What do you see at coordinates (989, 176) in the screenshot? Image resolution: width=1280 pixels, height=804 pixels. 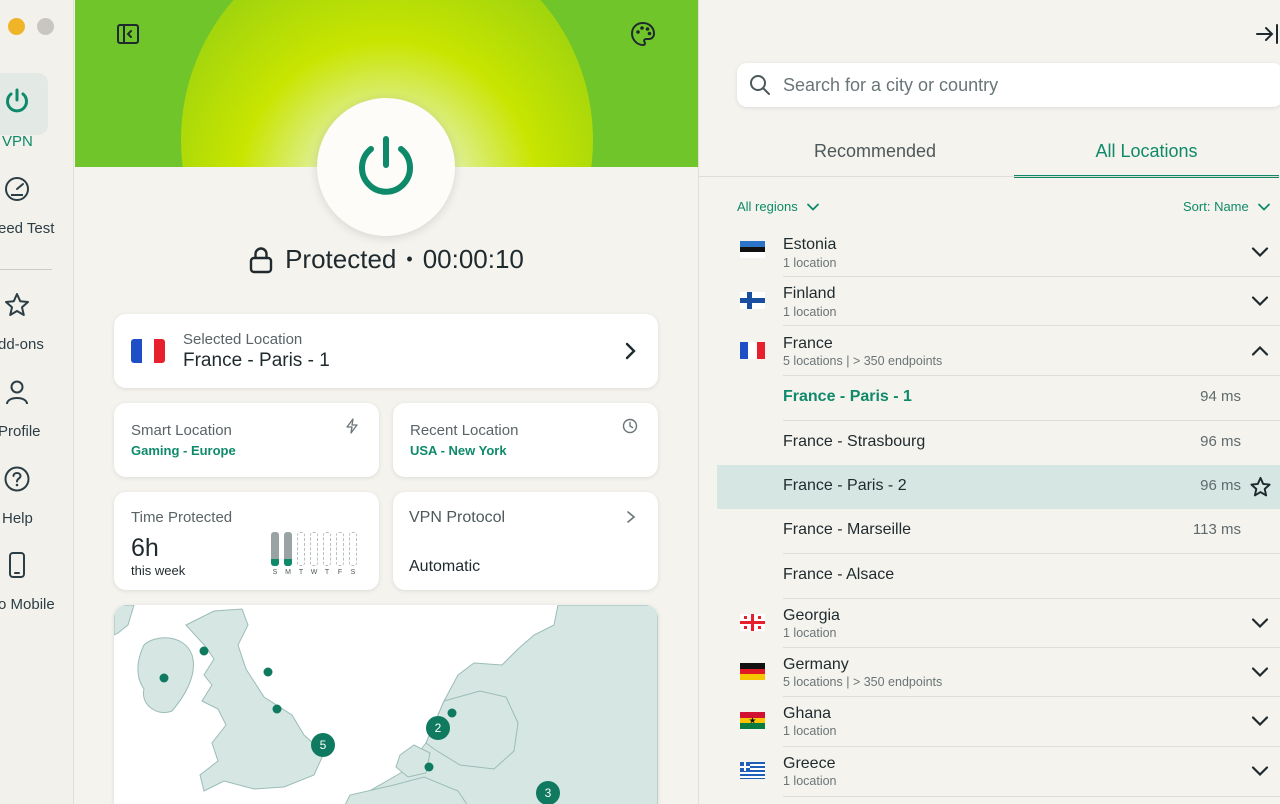 I see `tabs-divider` at bounding box center [989, 176].